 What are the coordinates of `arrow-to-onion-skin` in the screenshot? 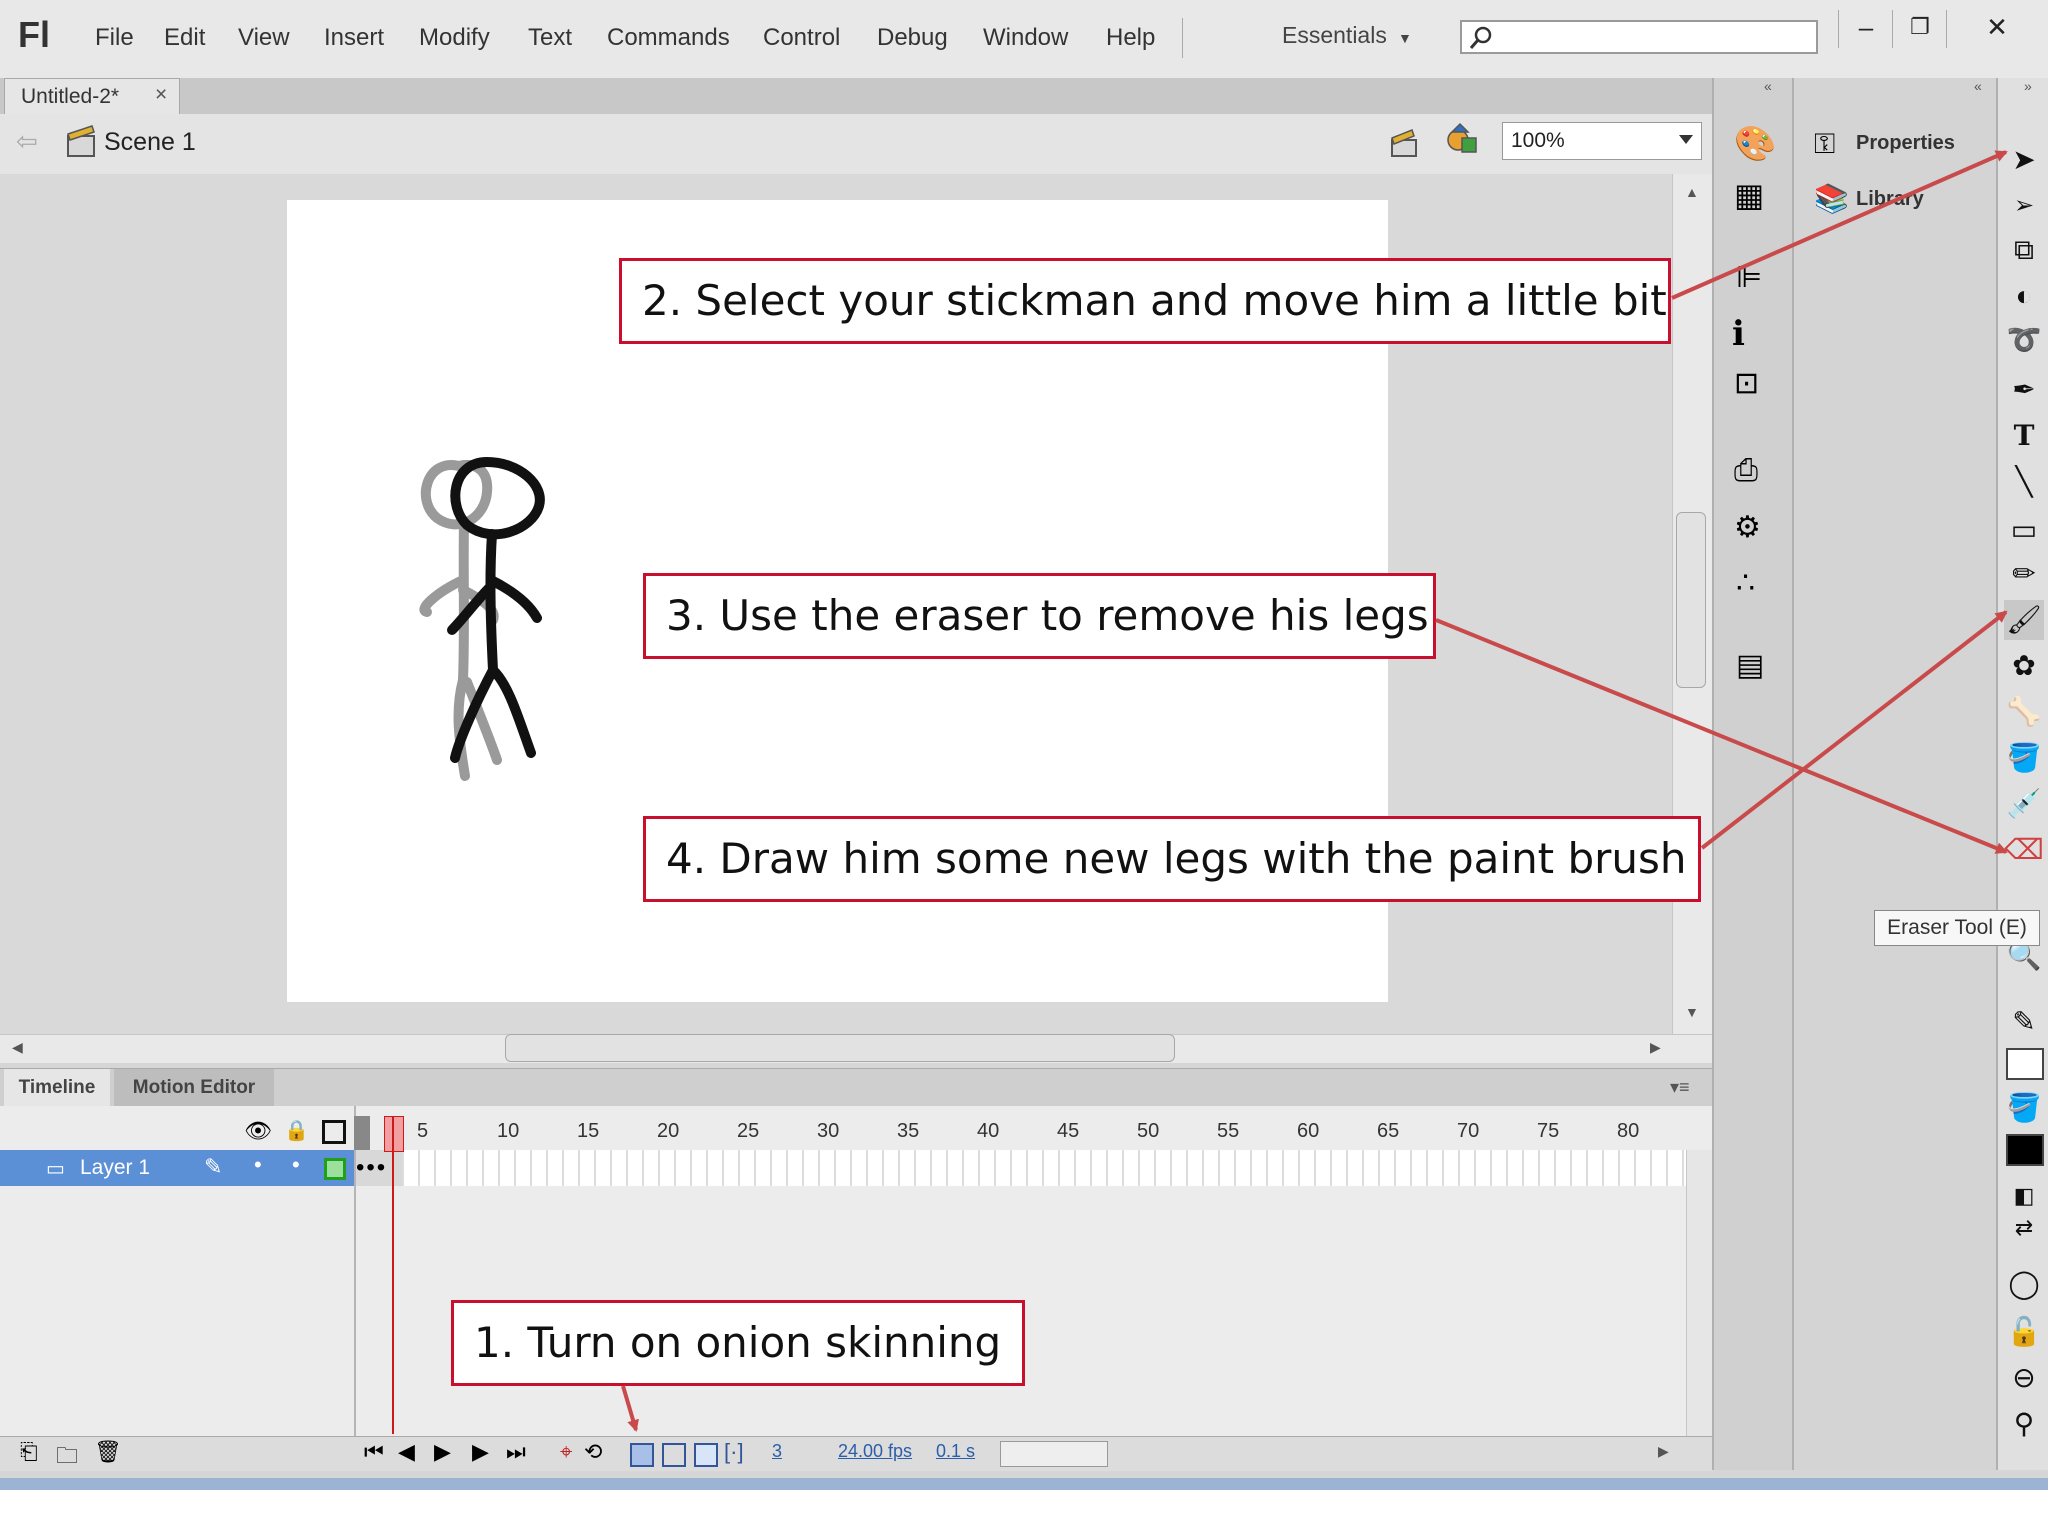 It's located at (630, 1408).